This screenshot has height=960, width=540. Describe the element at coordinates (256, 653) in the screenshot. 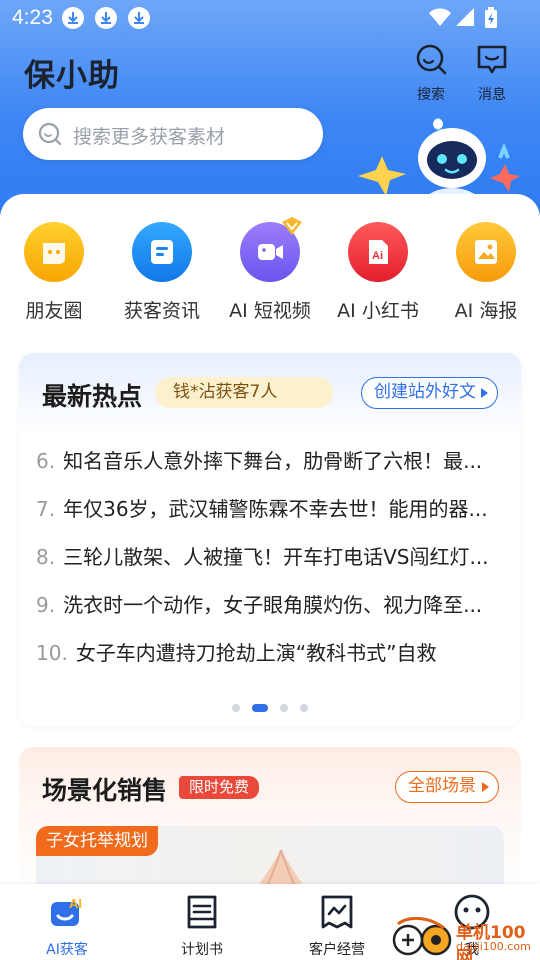

I see `item-text: 女子车内遭持刀抢劫上演“教科书式”自救` at that location.